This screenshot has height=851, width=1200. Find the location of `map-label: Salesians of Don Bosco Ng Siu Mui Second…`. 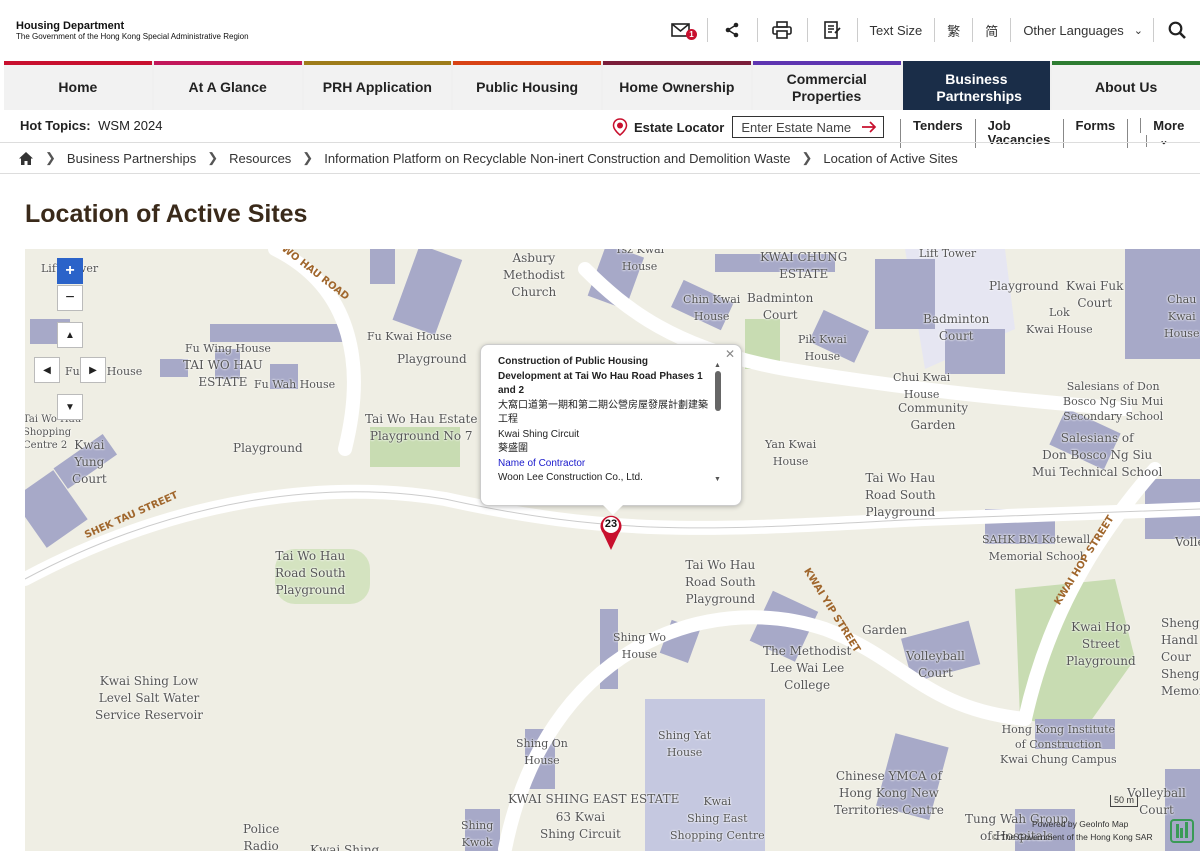

map-label: Salesians of Don Bosco Ng Siu Mui Second… is located at coordinates (1113, 401).